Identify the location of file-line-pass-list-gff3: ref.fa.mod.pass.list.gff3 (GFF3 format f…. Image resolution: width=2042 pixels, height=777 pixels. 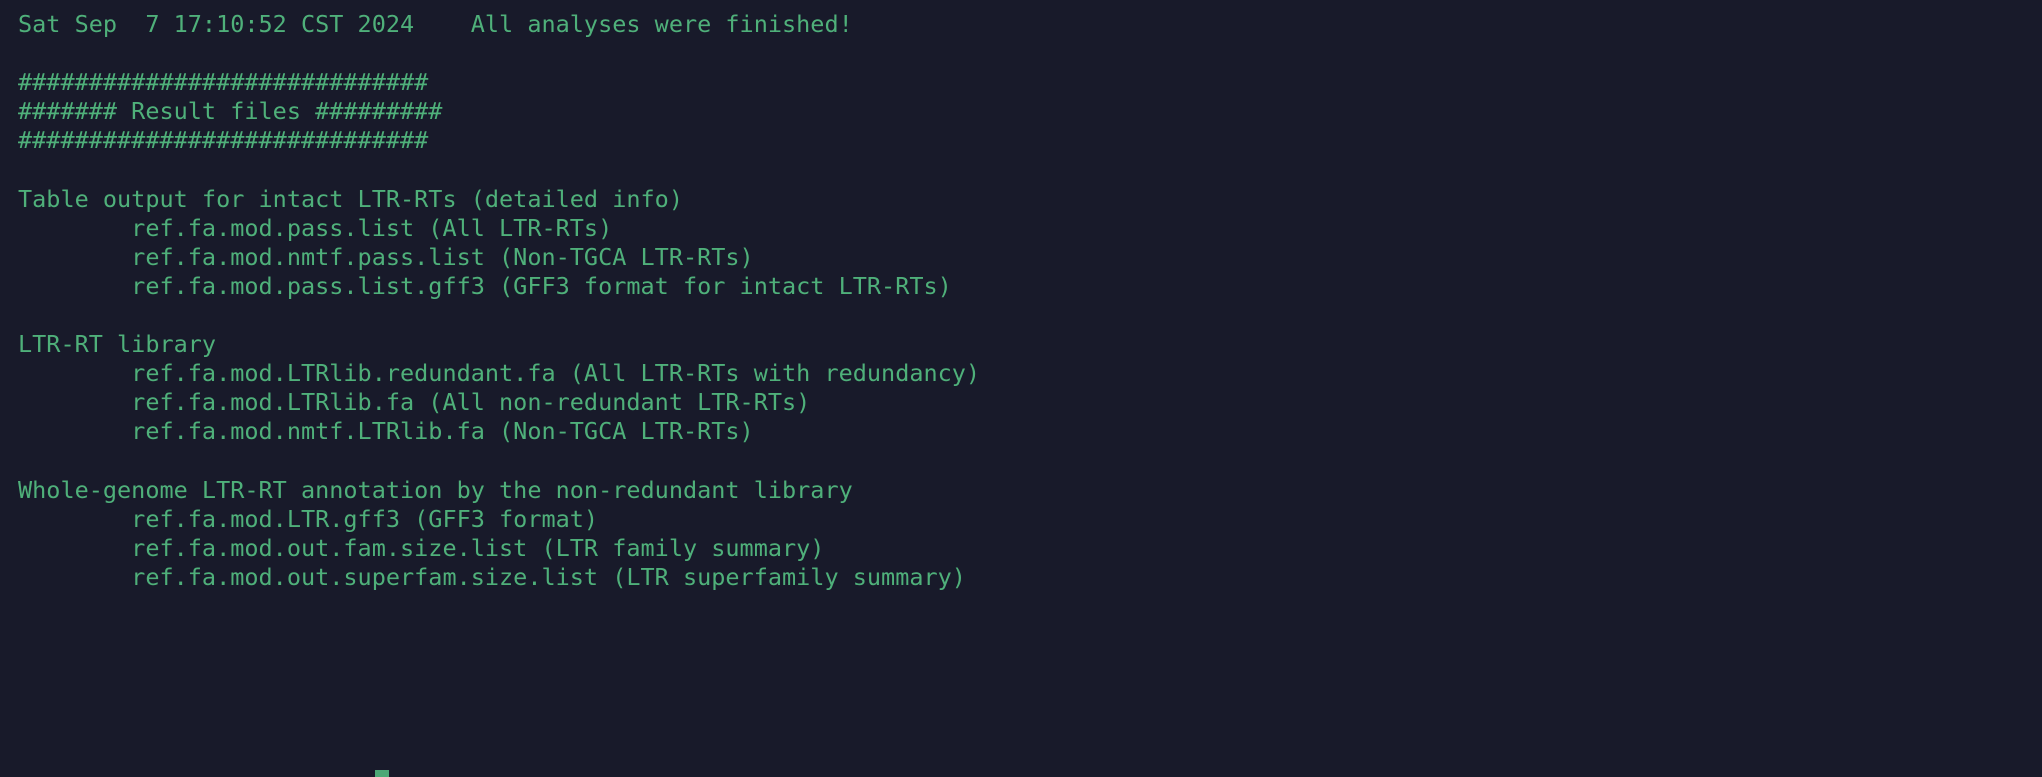
(485, 285).